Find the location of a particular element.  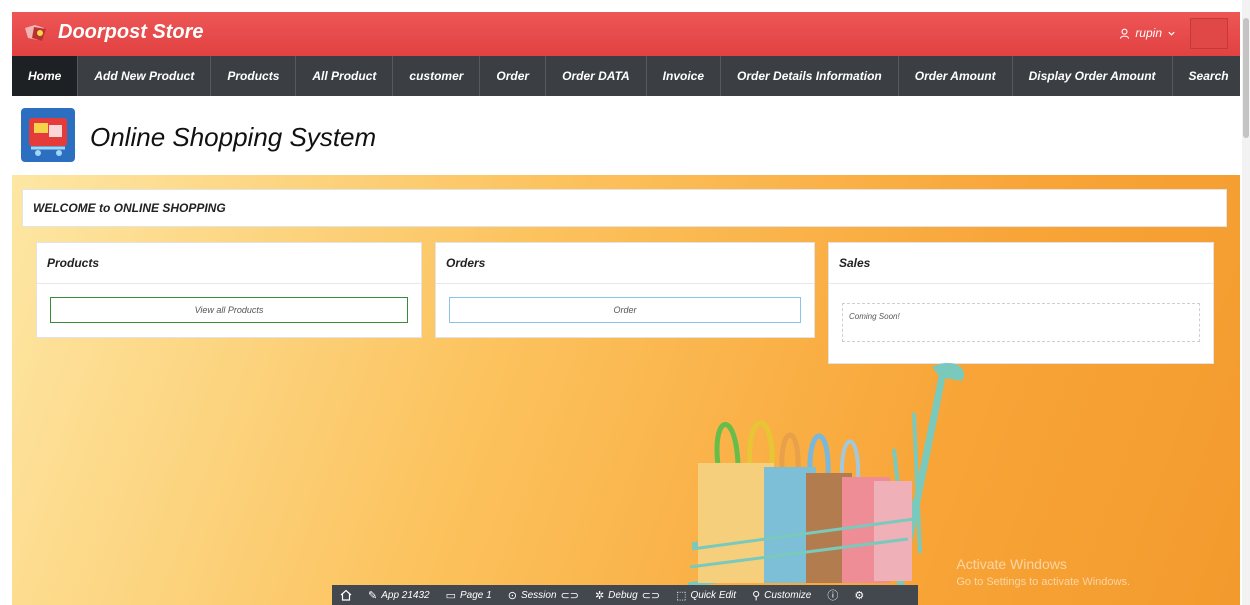

devbar-page-label: Page 1 is located at coordinates (476, 595).